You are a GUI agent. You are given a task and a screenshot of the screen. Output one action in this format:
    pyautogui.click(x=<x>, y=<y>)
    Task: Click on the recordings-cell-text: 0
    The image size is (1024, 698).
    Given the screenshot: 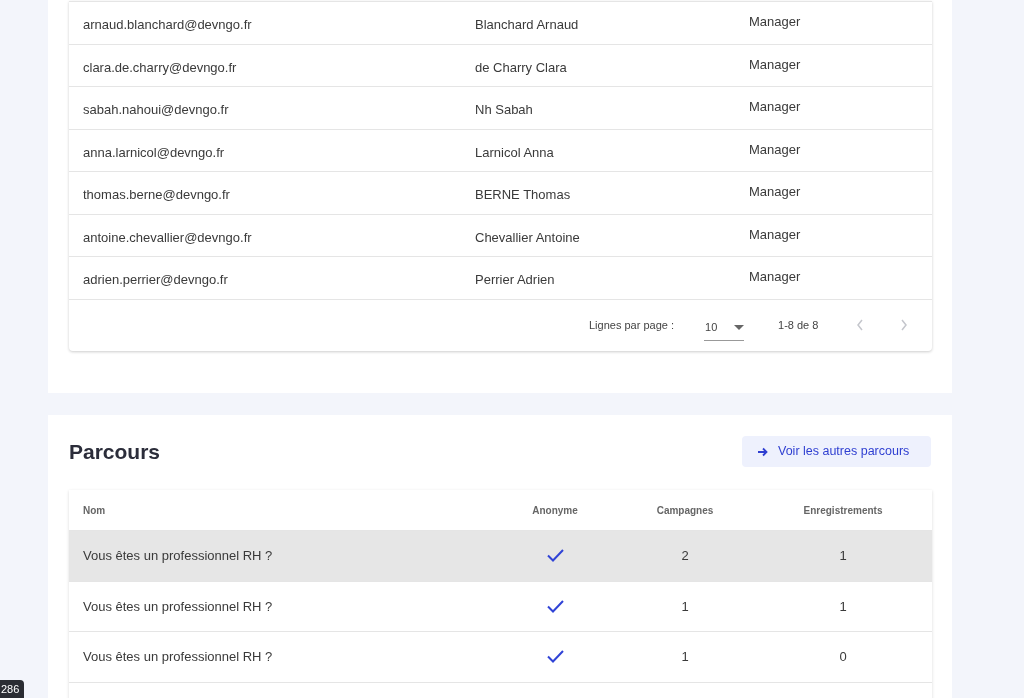 What is the action you would take?
    pyautogui.click(x=843, y=657)
    